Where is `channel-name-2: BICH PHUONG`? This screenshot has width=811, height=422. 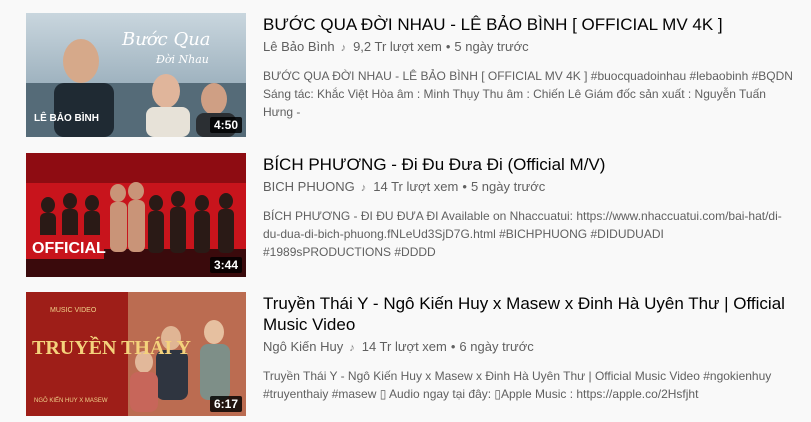 channel-name-2: BICH PHUONG is located at coordinates (309, 186).